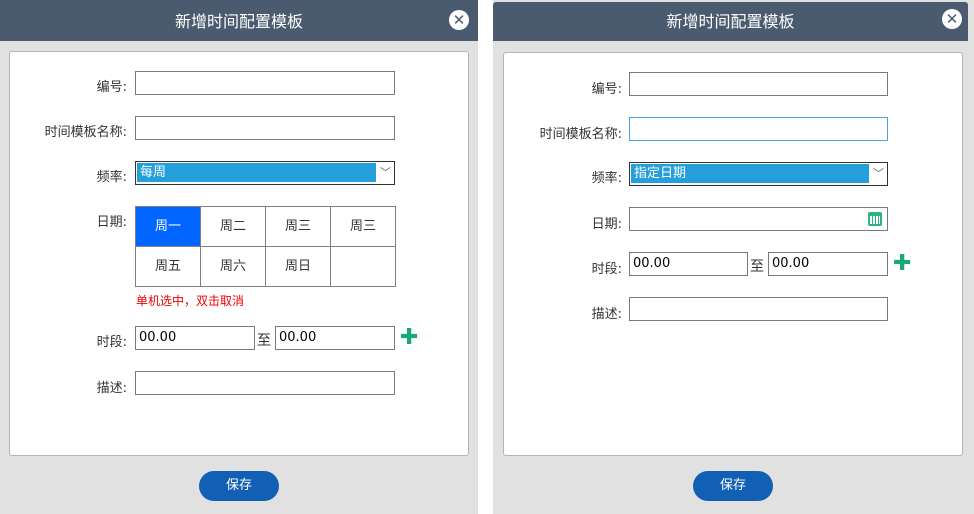 This screenshot has width=974, height=514. I want to click on day-cell-tue: 周二, so click(233, 227).